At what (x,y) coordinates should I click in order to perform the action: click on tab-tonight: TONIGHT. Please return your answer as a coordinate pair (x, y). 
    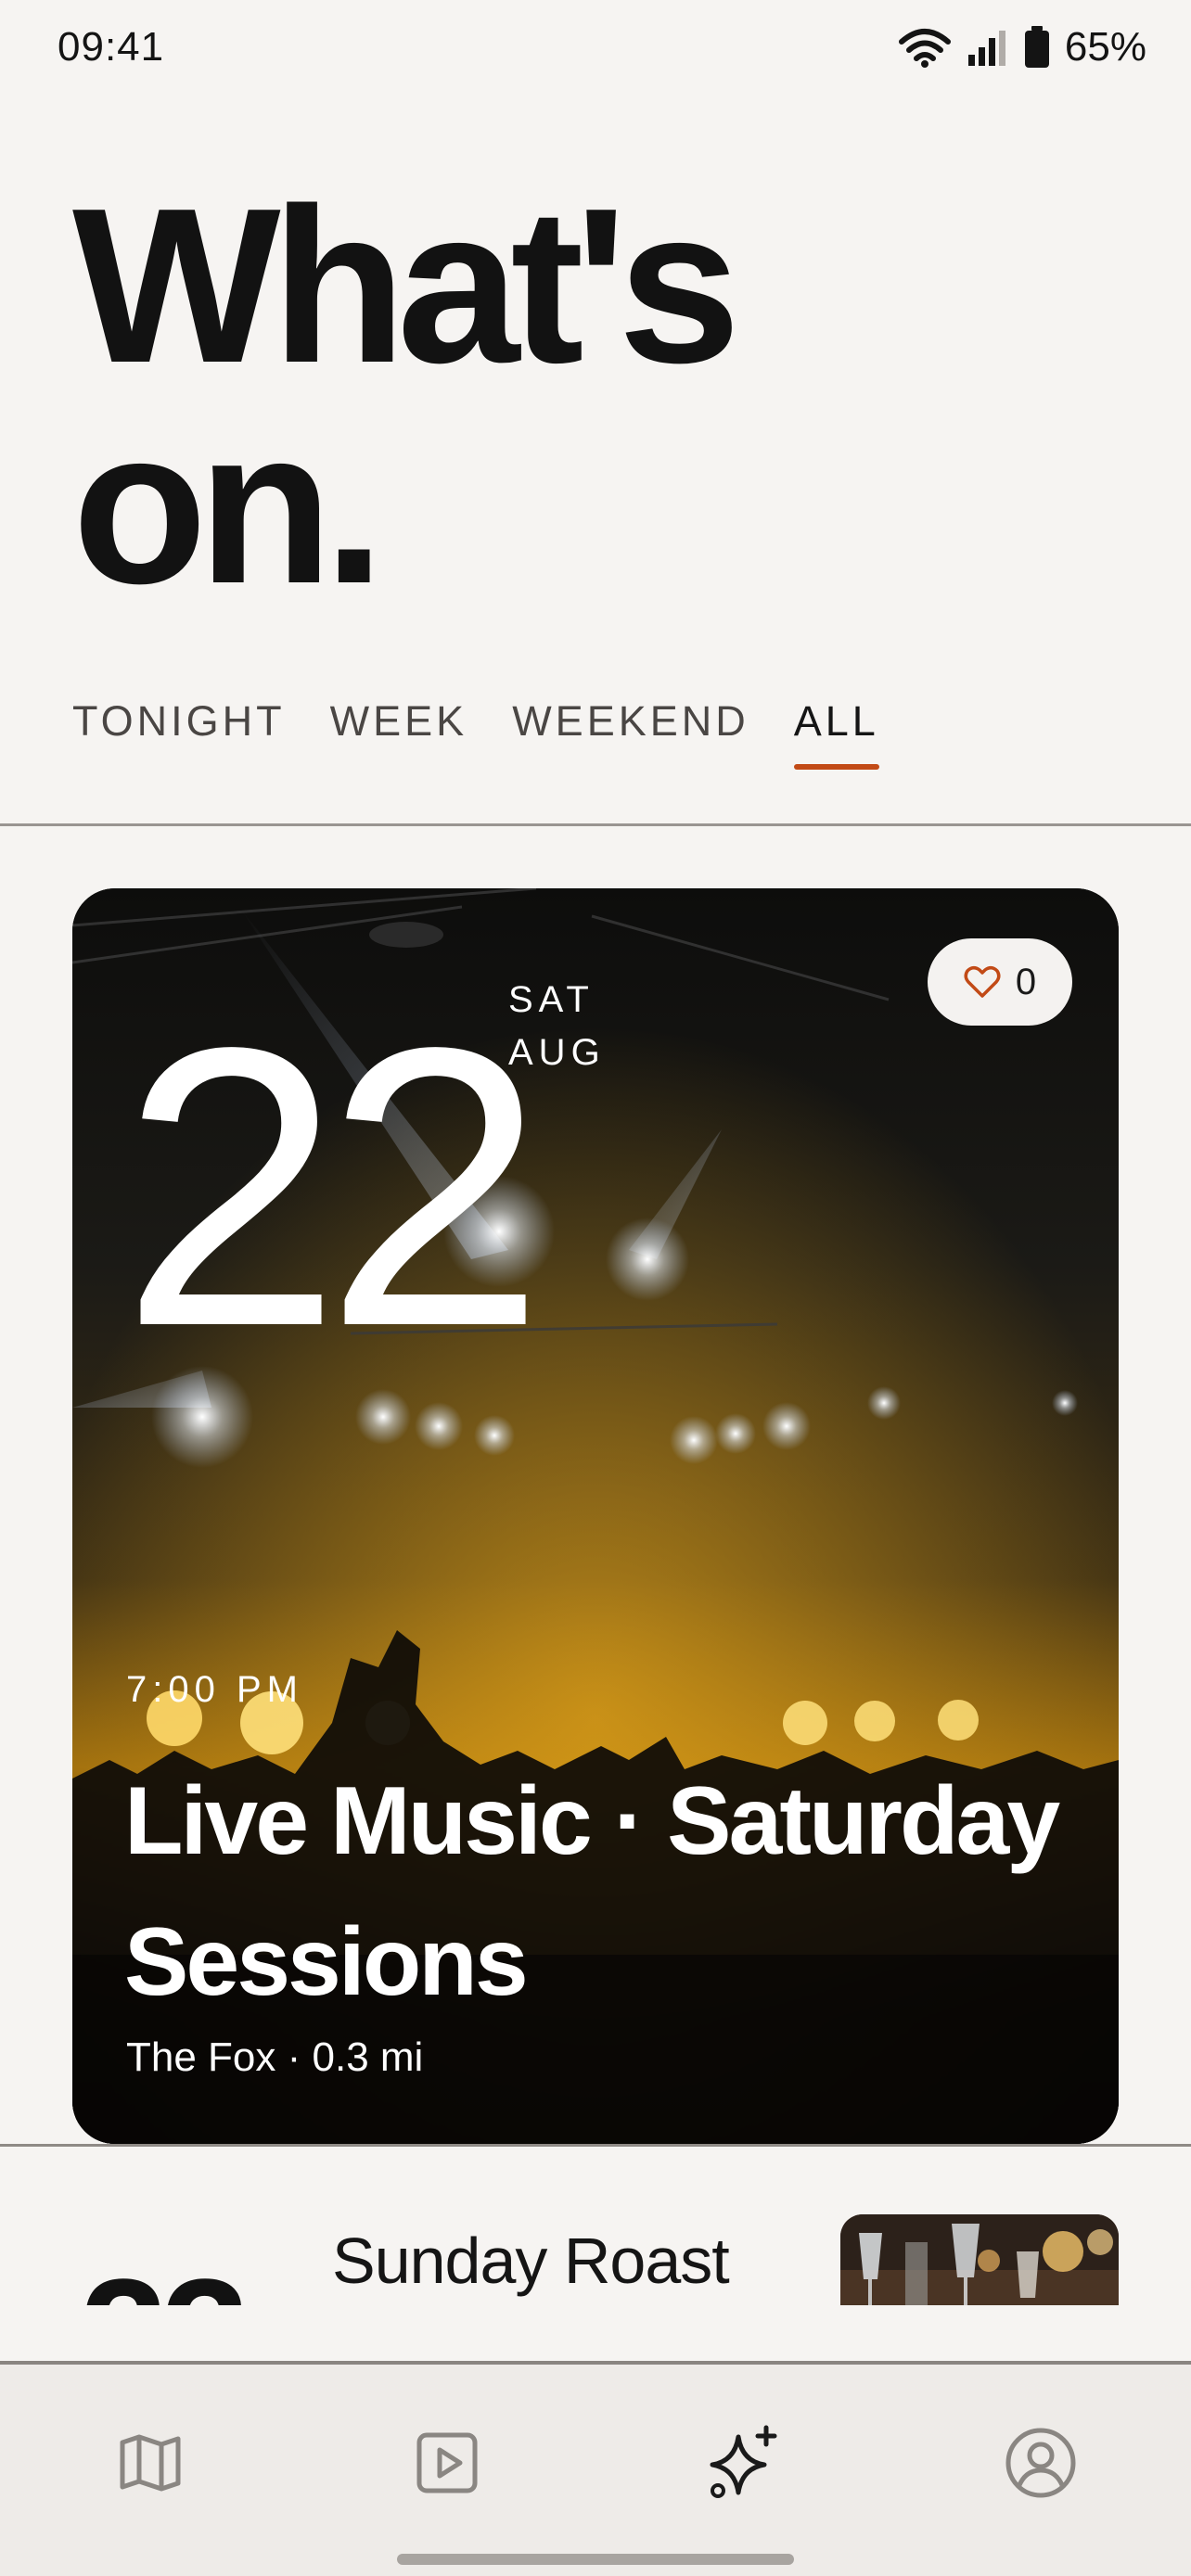
    Looking at the image, I should click on (179, 734).